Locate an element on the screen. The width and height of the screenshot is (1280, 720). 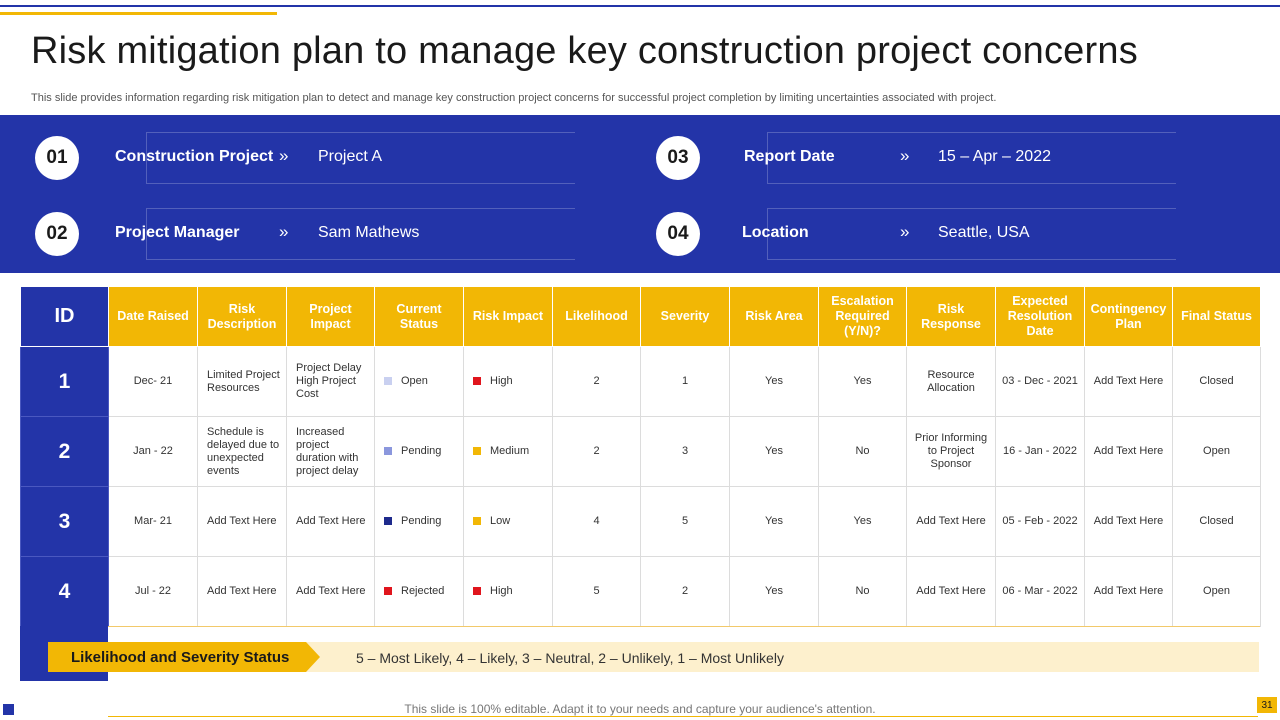
cell-date-raised: Dec- 21 is located at coordinates (153, 381).